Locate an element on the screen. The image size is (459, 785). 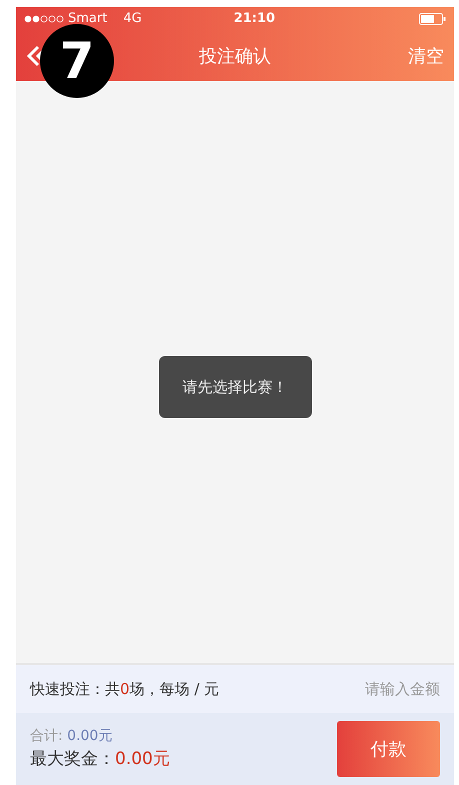
max-prize-text: 最大奖金：0.00元 is located at coordinates (100, 759).